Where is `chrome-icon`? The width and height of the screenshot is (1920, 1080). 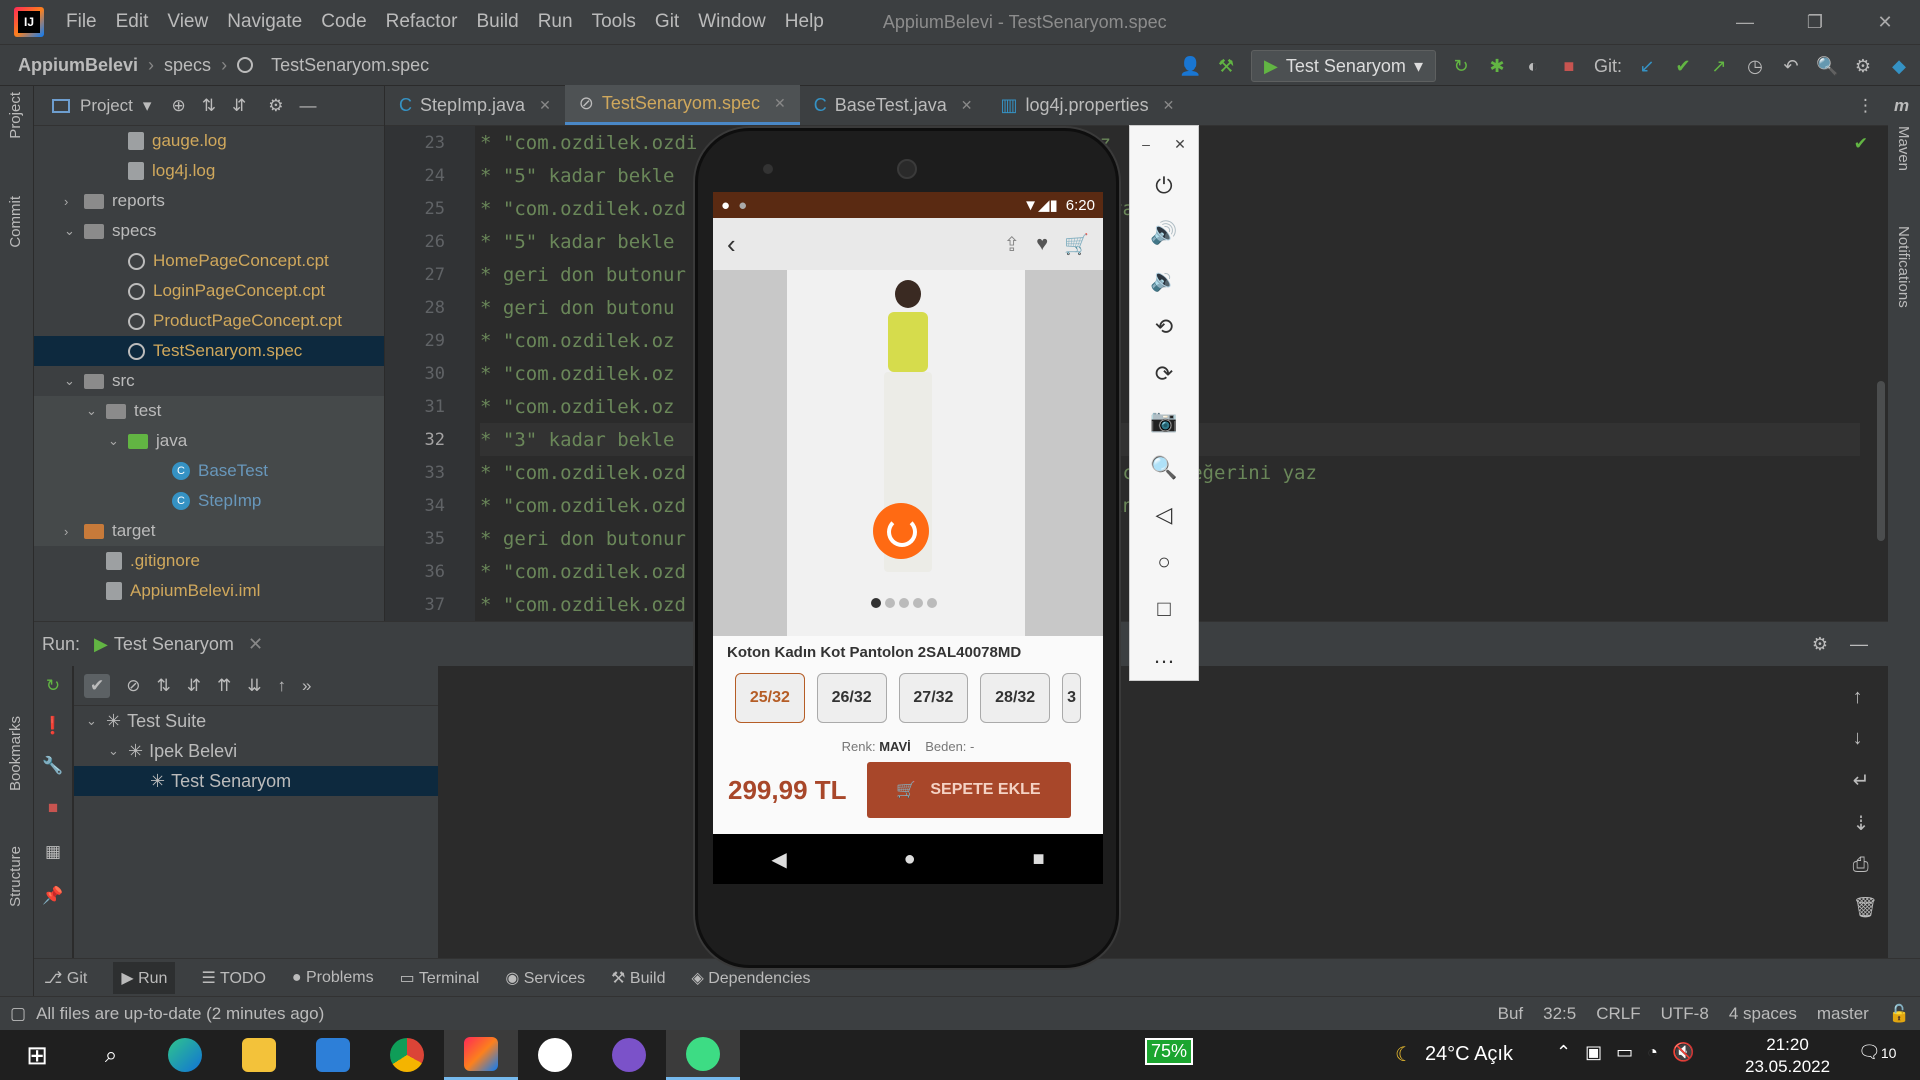 chrome-icon is located at coordinates (407, 1055).